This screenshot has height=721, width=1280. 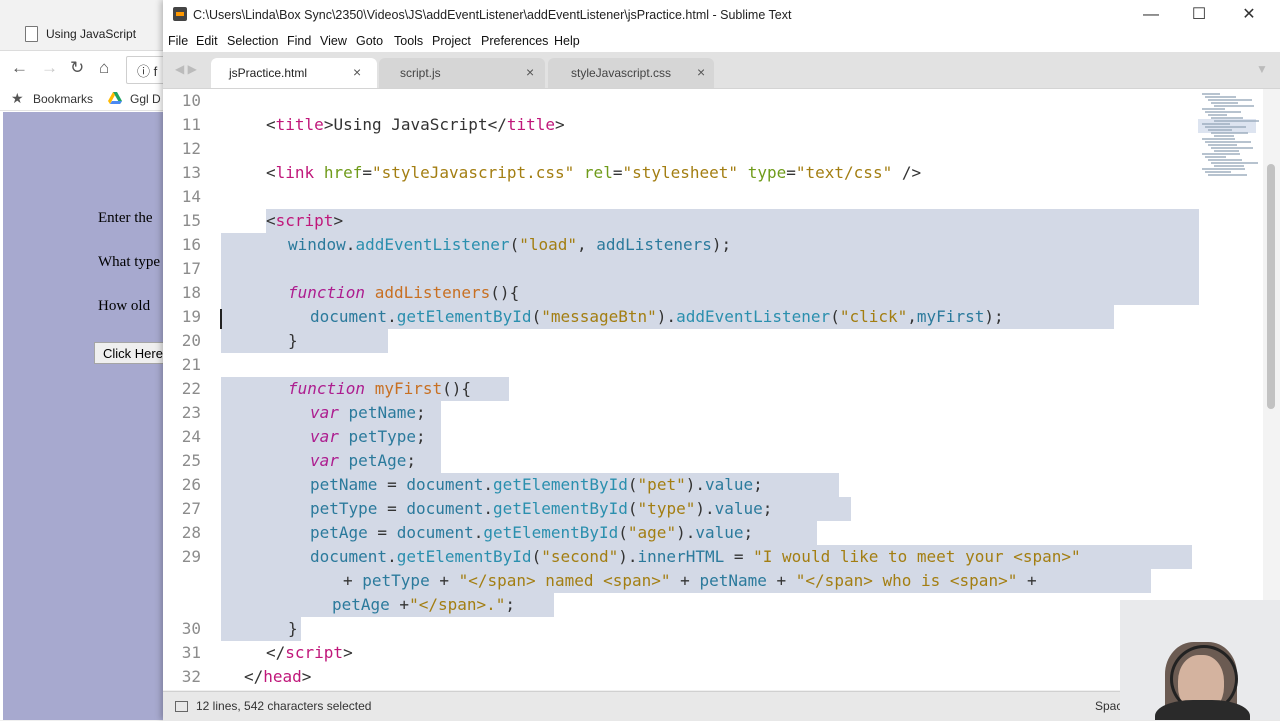 What do you see at coordinates (293, 340) in the screenshot?
I see `code-line: }` at bounding box center [293, 340].